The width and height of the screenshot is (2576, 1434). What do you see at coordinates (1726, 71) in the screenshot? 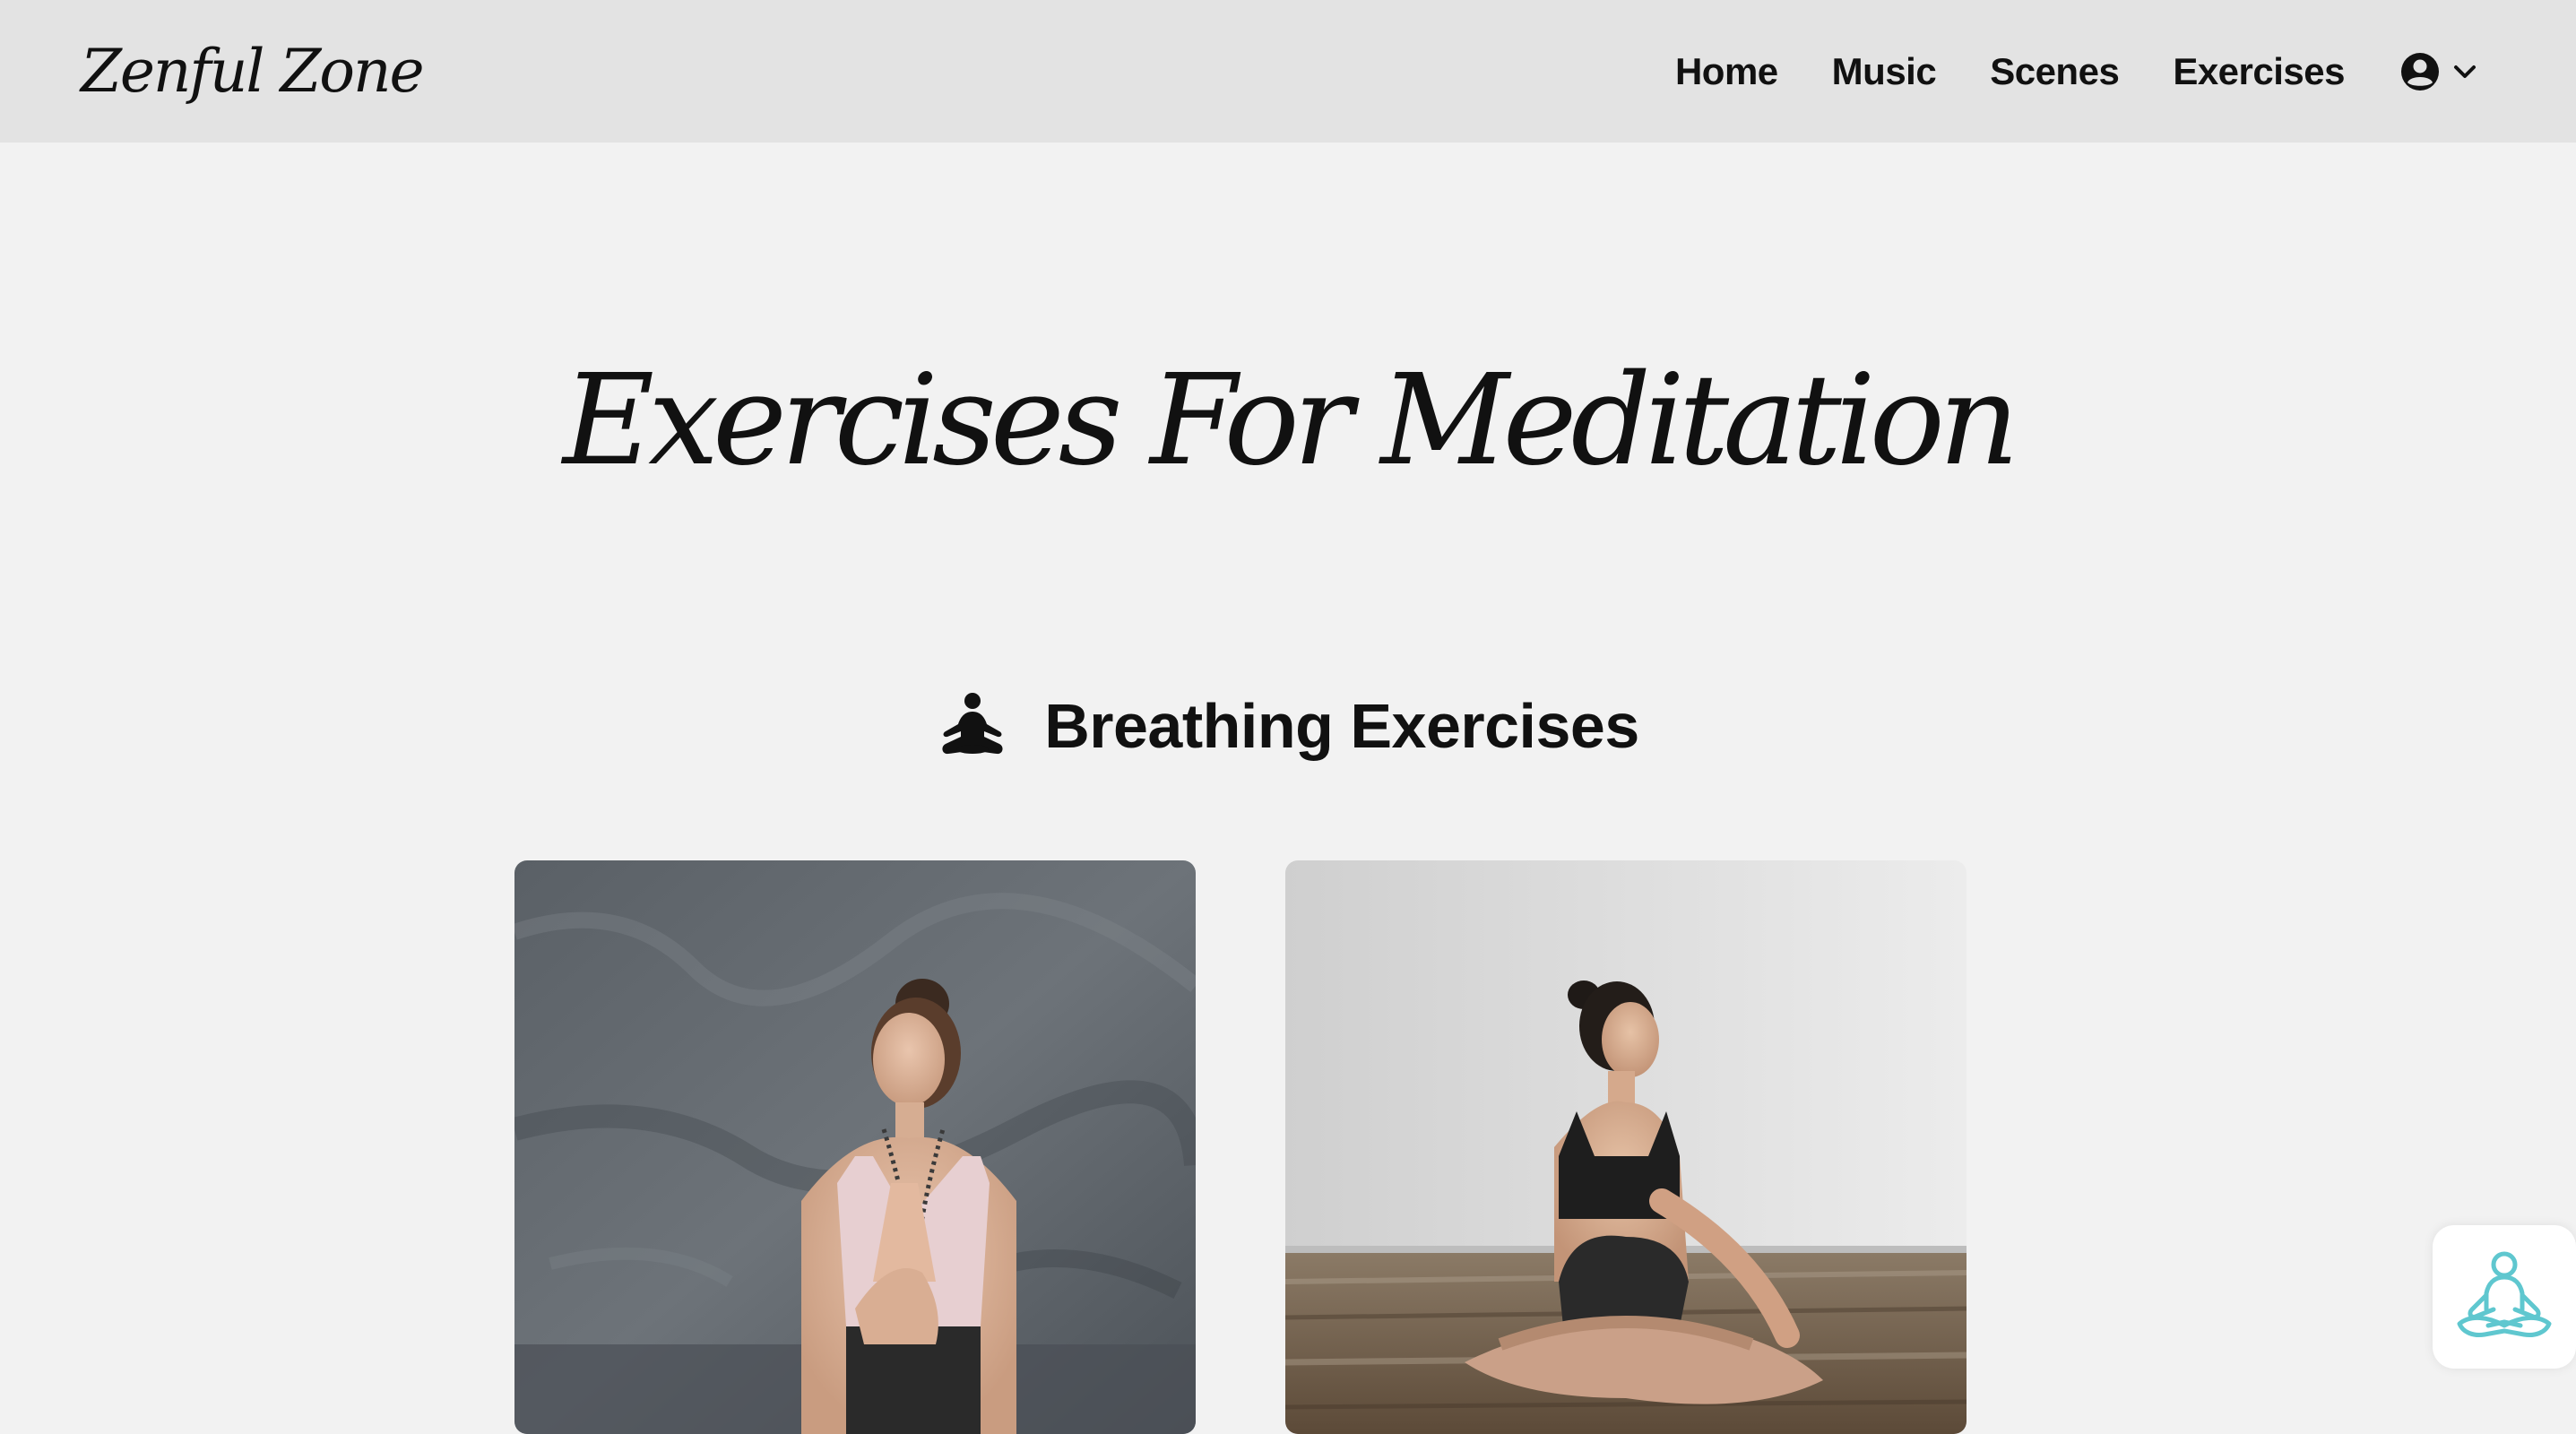
I see `nav-link-home: Home` at bounding box center [1726, 71].